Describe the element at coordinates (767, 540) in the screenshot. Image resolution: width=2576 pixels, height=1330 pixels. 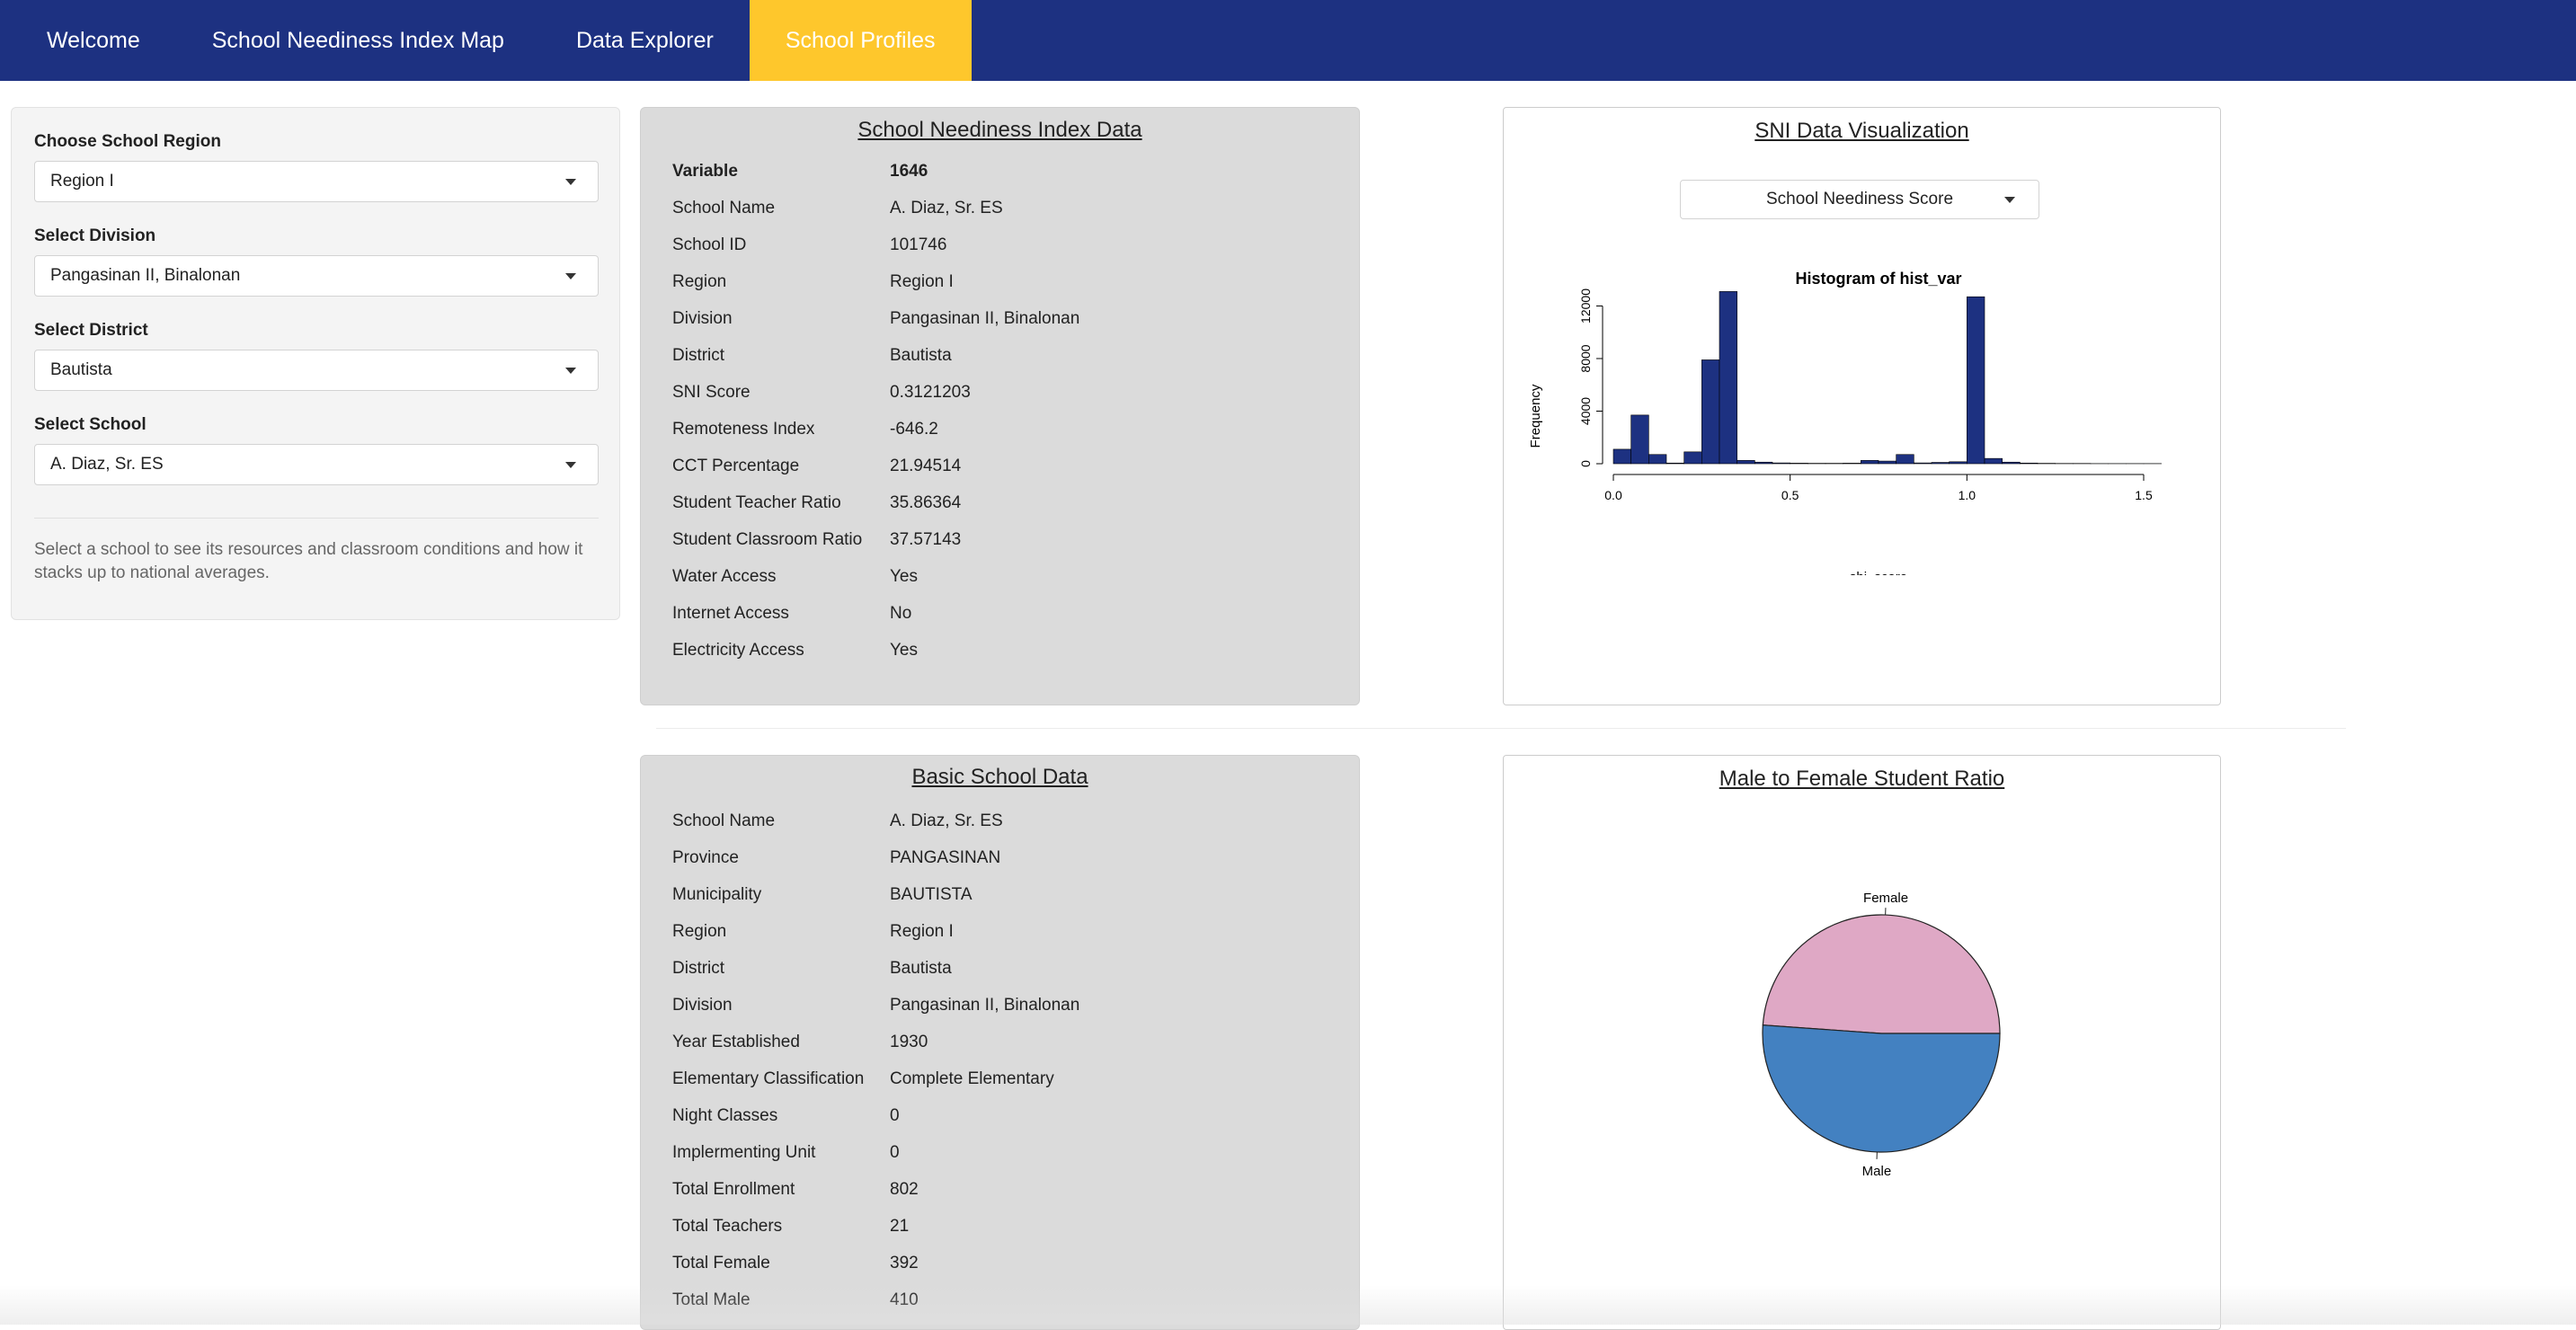
I see `row-key: Student Classroom Ratio` at that location.